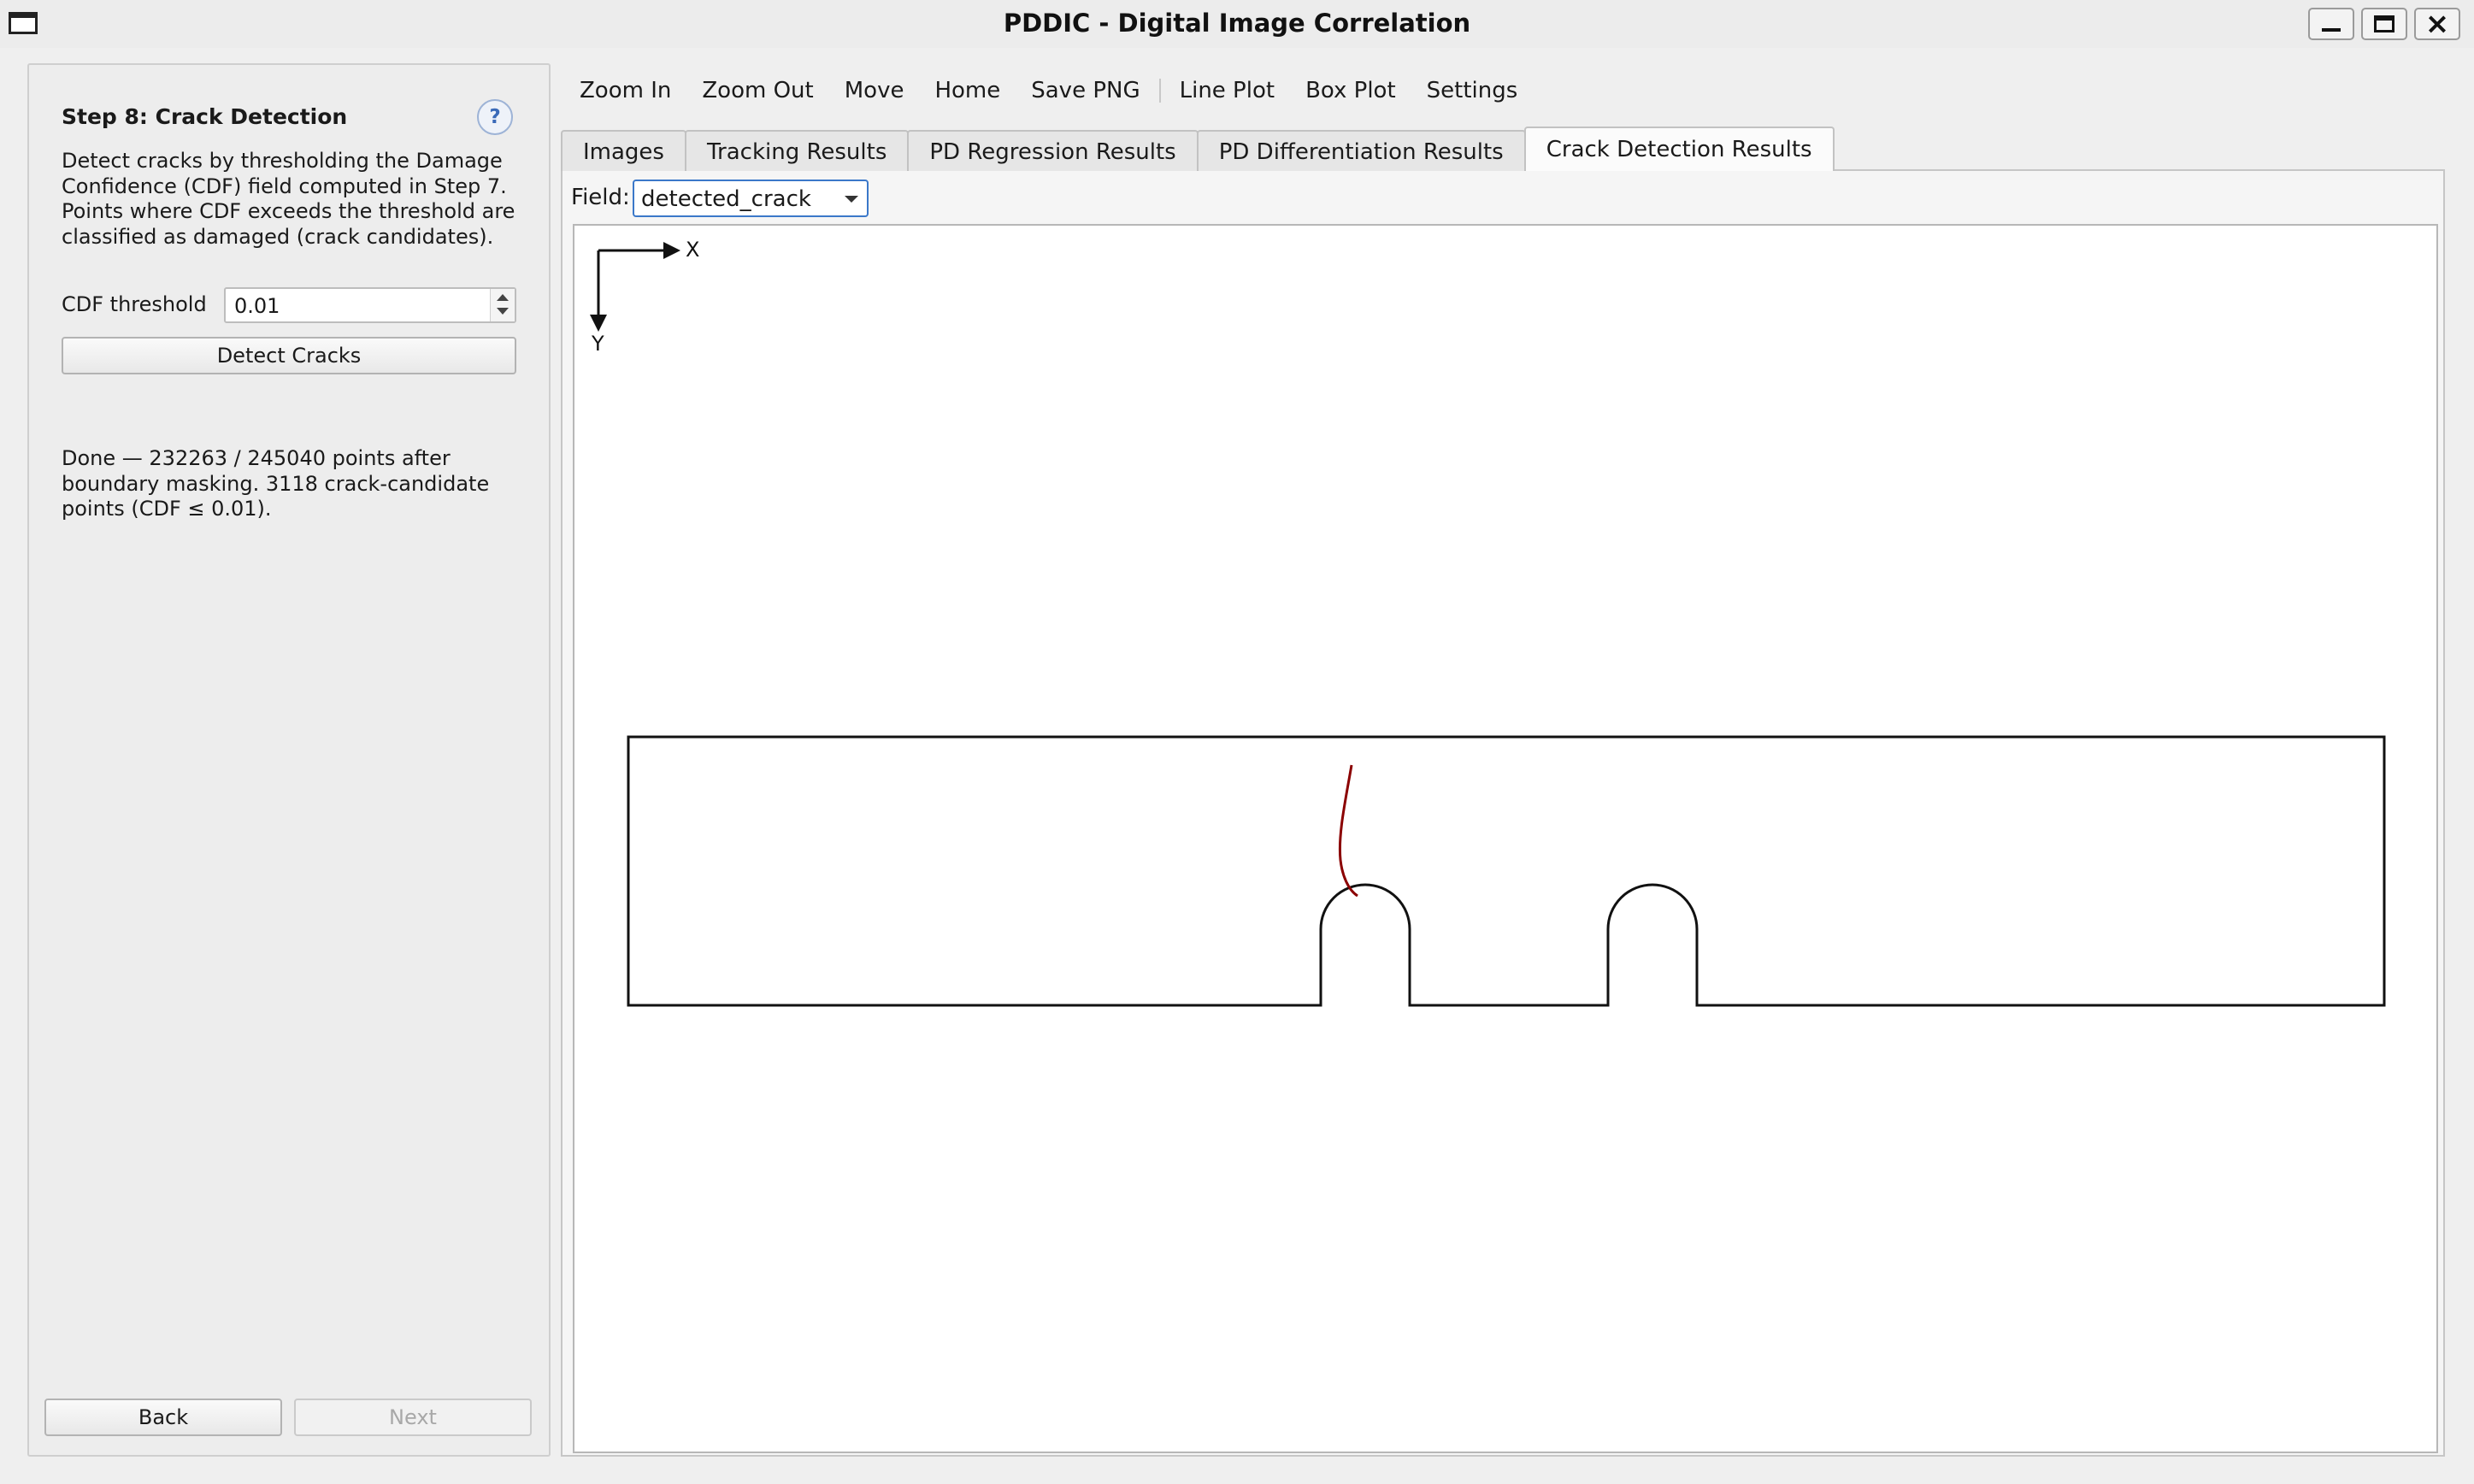  I want to click on minimize-icon, so click(2331, 30).